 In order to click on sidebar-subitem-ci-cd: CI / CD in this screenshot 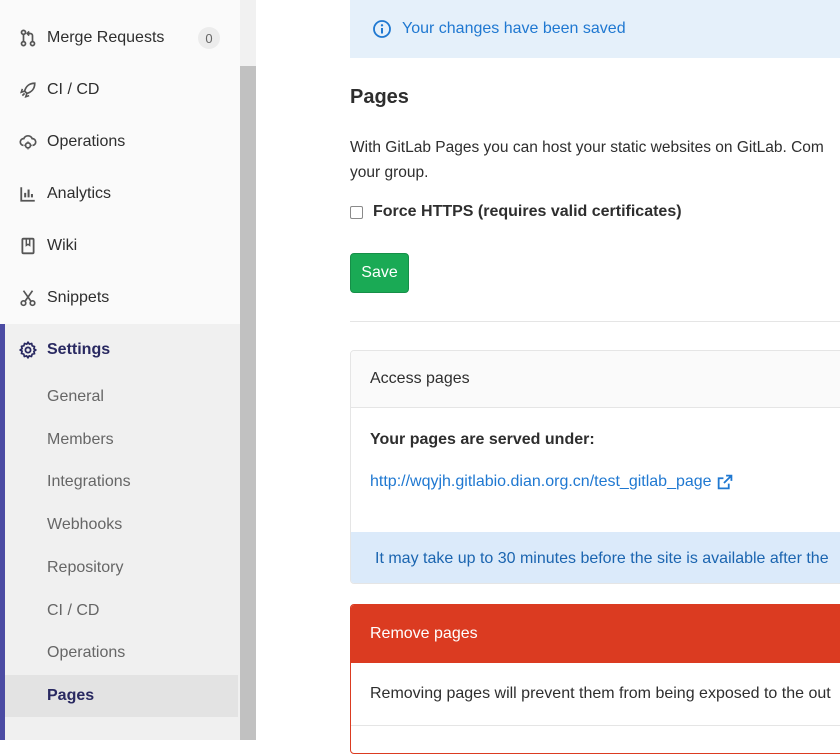, I will do `click(121, 611)`.